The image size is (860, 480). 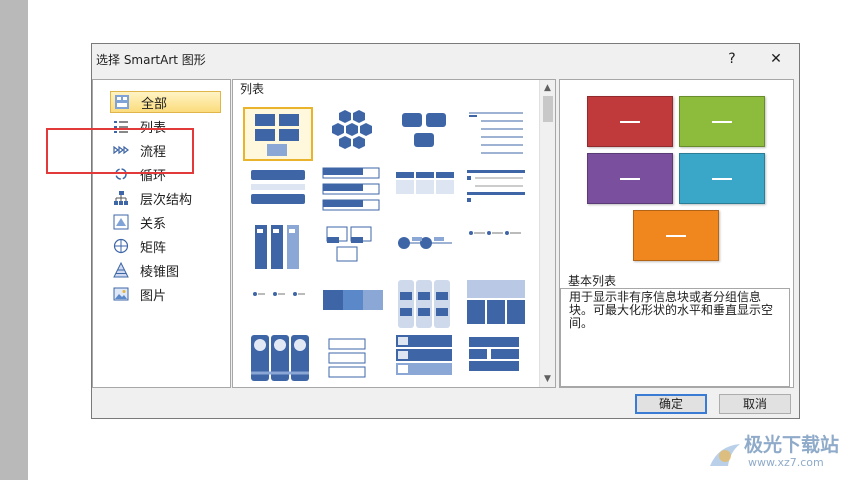 What do you see at coordinates (496, 248) in the screenshot?
I see `layout-dot-timeline-list` at bounding box center [496, 248].